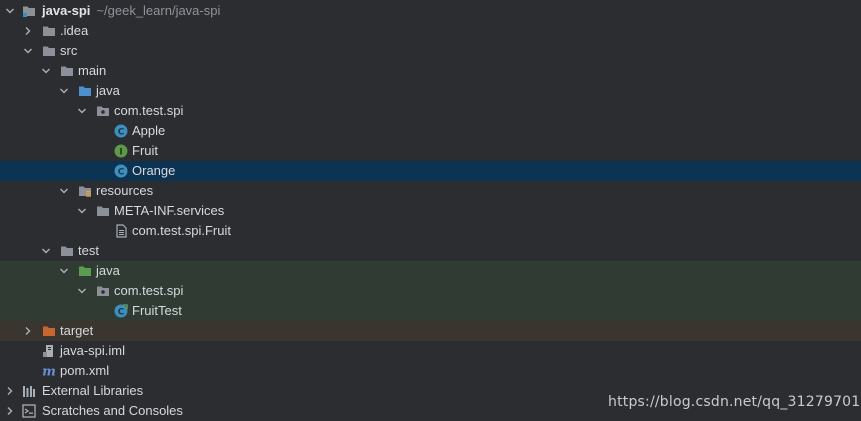 This screenshot has height=421, width=861. I want to click on resources-folder-icon, so click(85, 191).